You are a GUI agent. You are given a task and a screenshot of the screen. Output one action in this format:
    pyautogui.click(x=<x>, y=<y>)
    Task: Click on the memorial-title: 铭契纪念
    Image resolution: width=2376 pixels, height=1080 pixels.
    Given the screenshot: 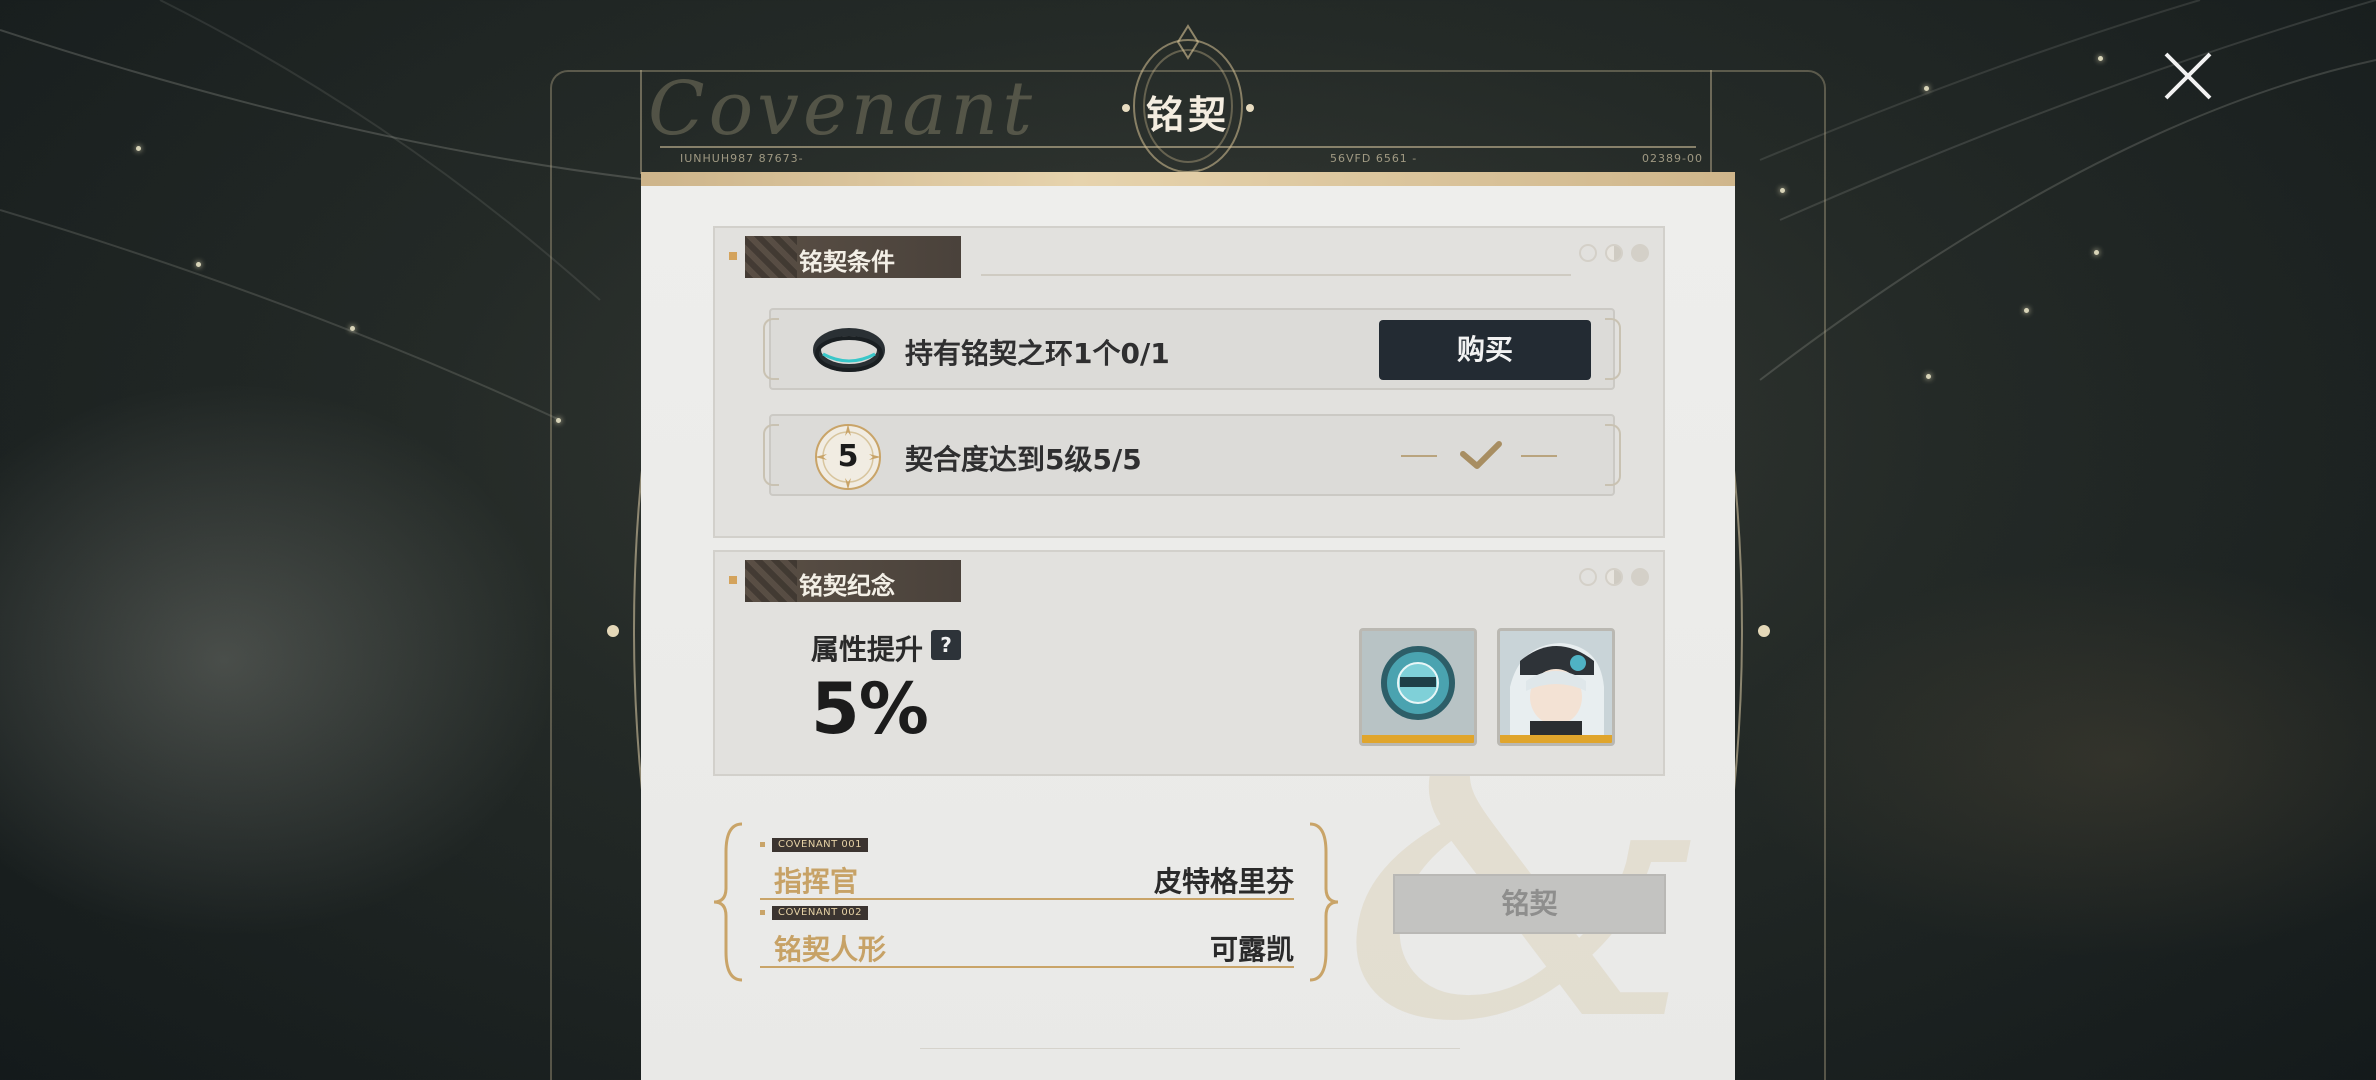 What is the action you would take?
    pyautogui.click(x=847, y=586)
    